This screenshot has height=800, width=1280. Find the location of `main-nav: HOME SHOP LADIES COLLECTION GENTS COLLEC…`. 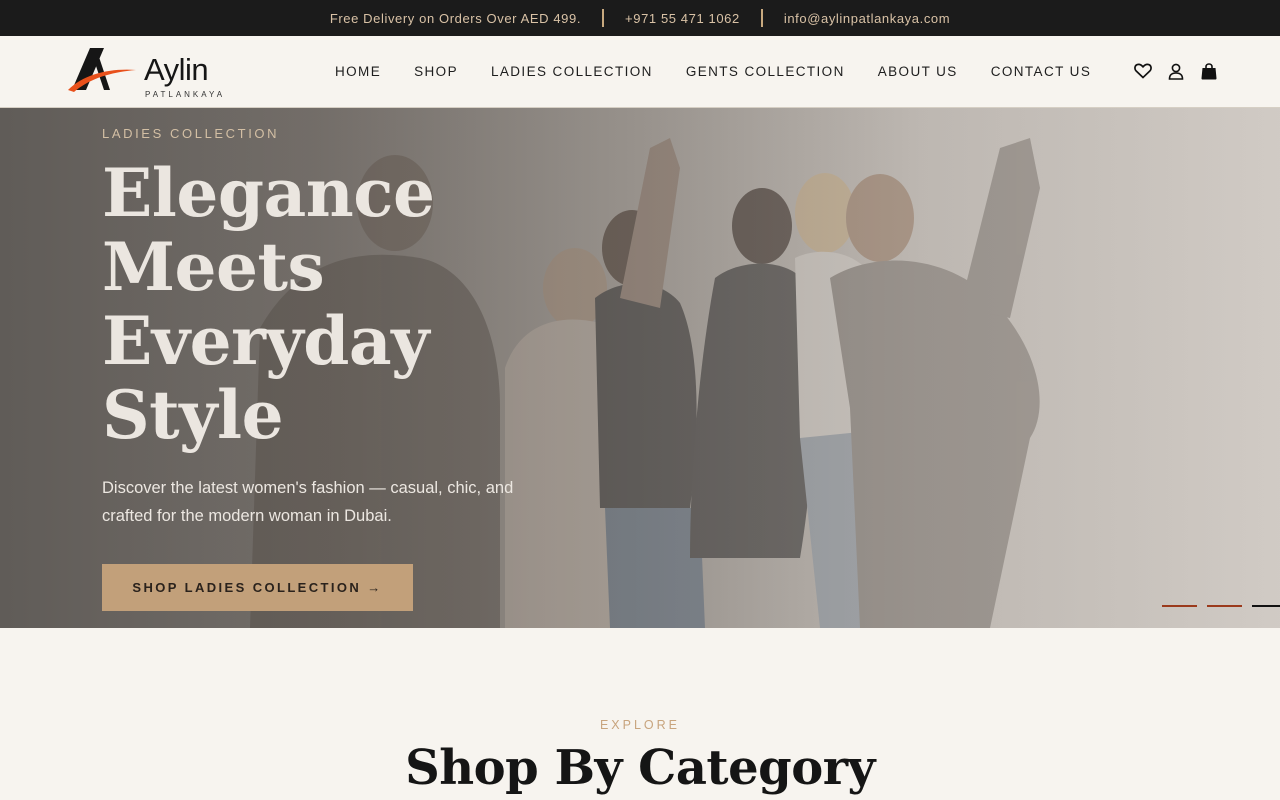

main-nav: HOME SHOP LADIES COLLECTION GENTS COLLEC… is located at coordinates (713, 71).